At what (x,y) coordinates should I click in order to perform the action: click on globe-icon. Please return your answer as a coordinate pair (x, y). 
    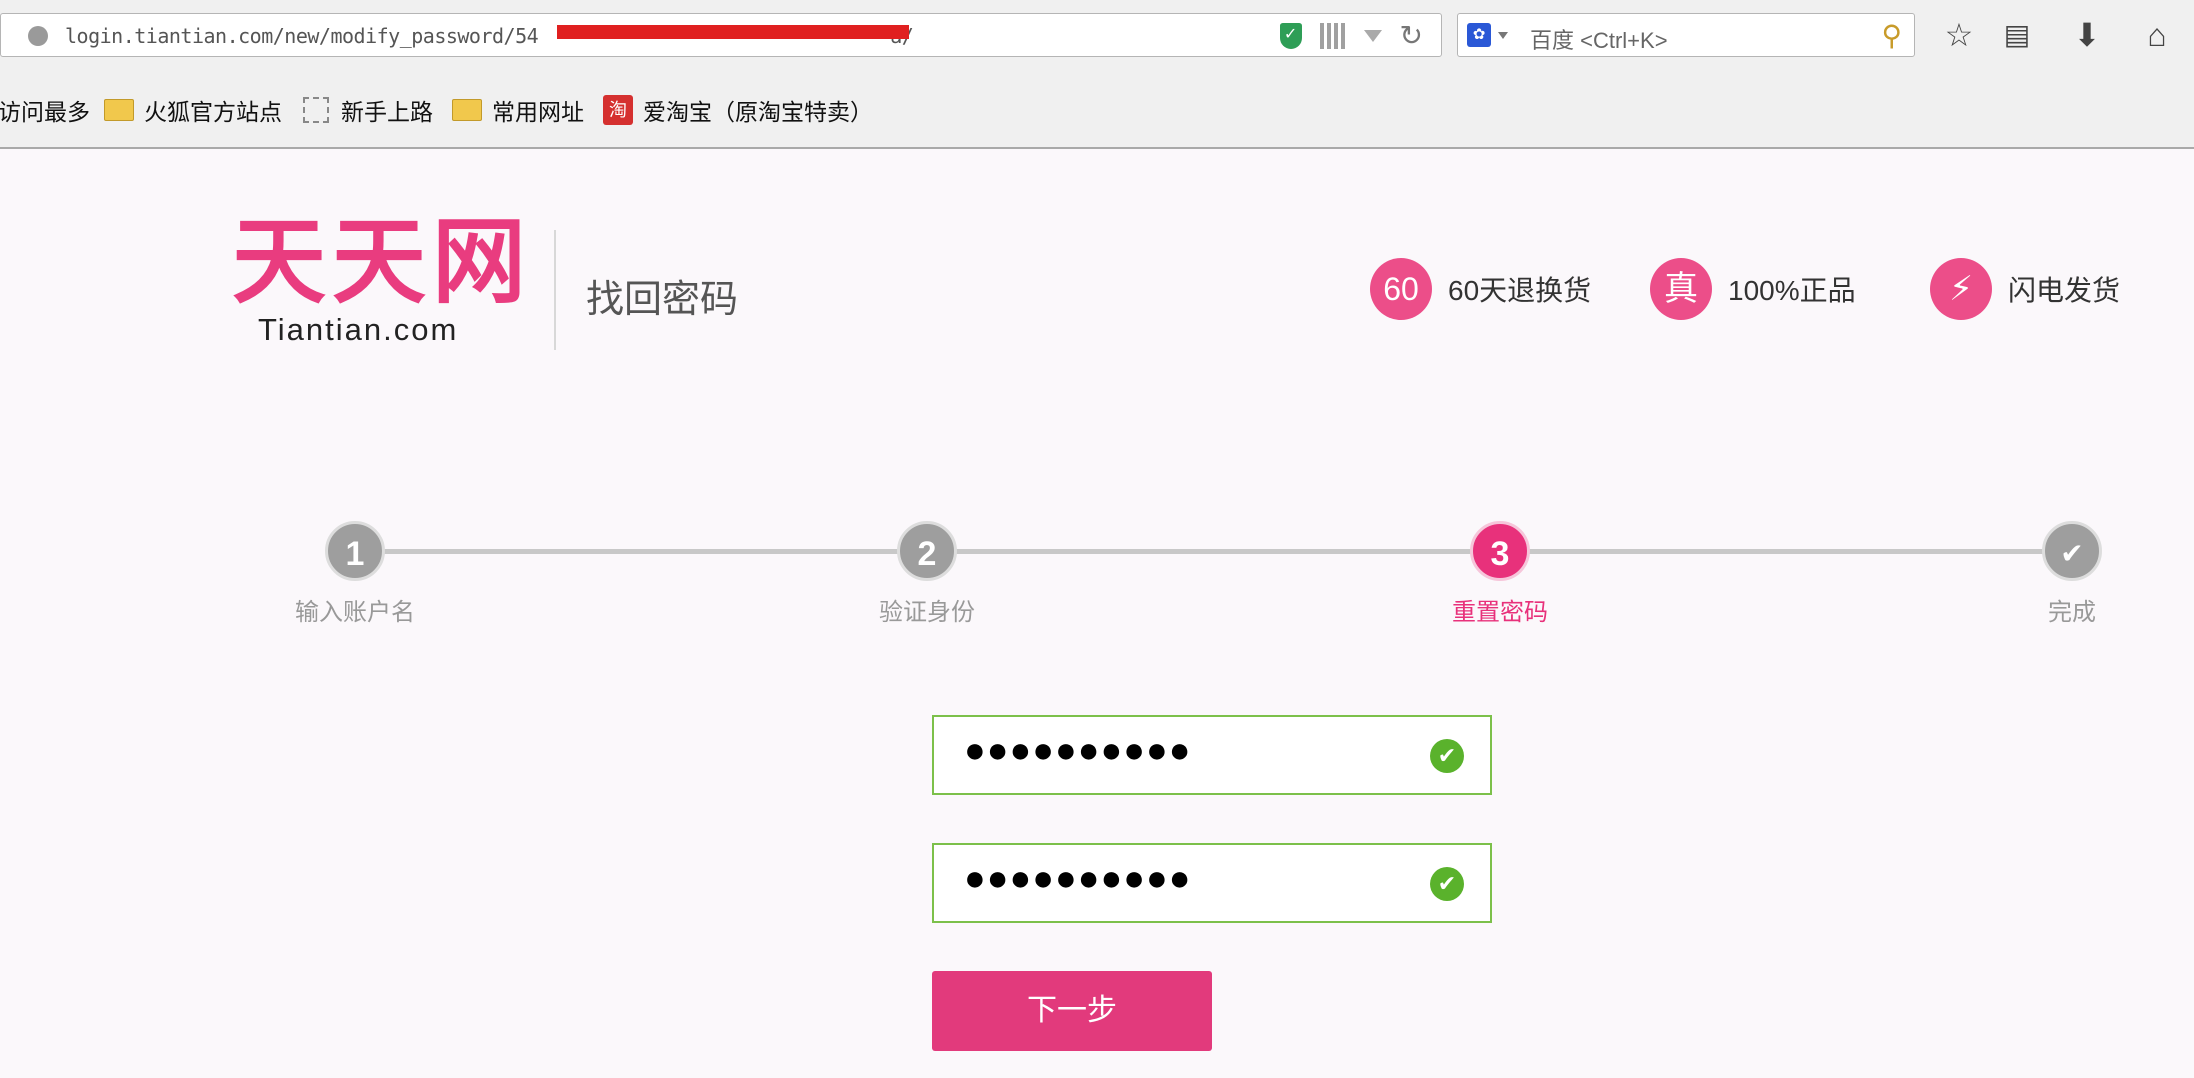
    Looking at the image, I should click on (38, 36).